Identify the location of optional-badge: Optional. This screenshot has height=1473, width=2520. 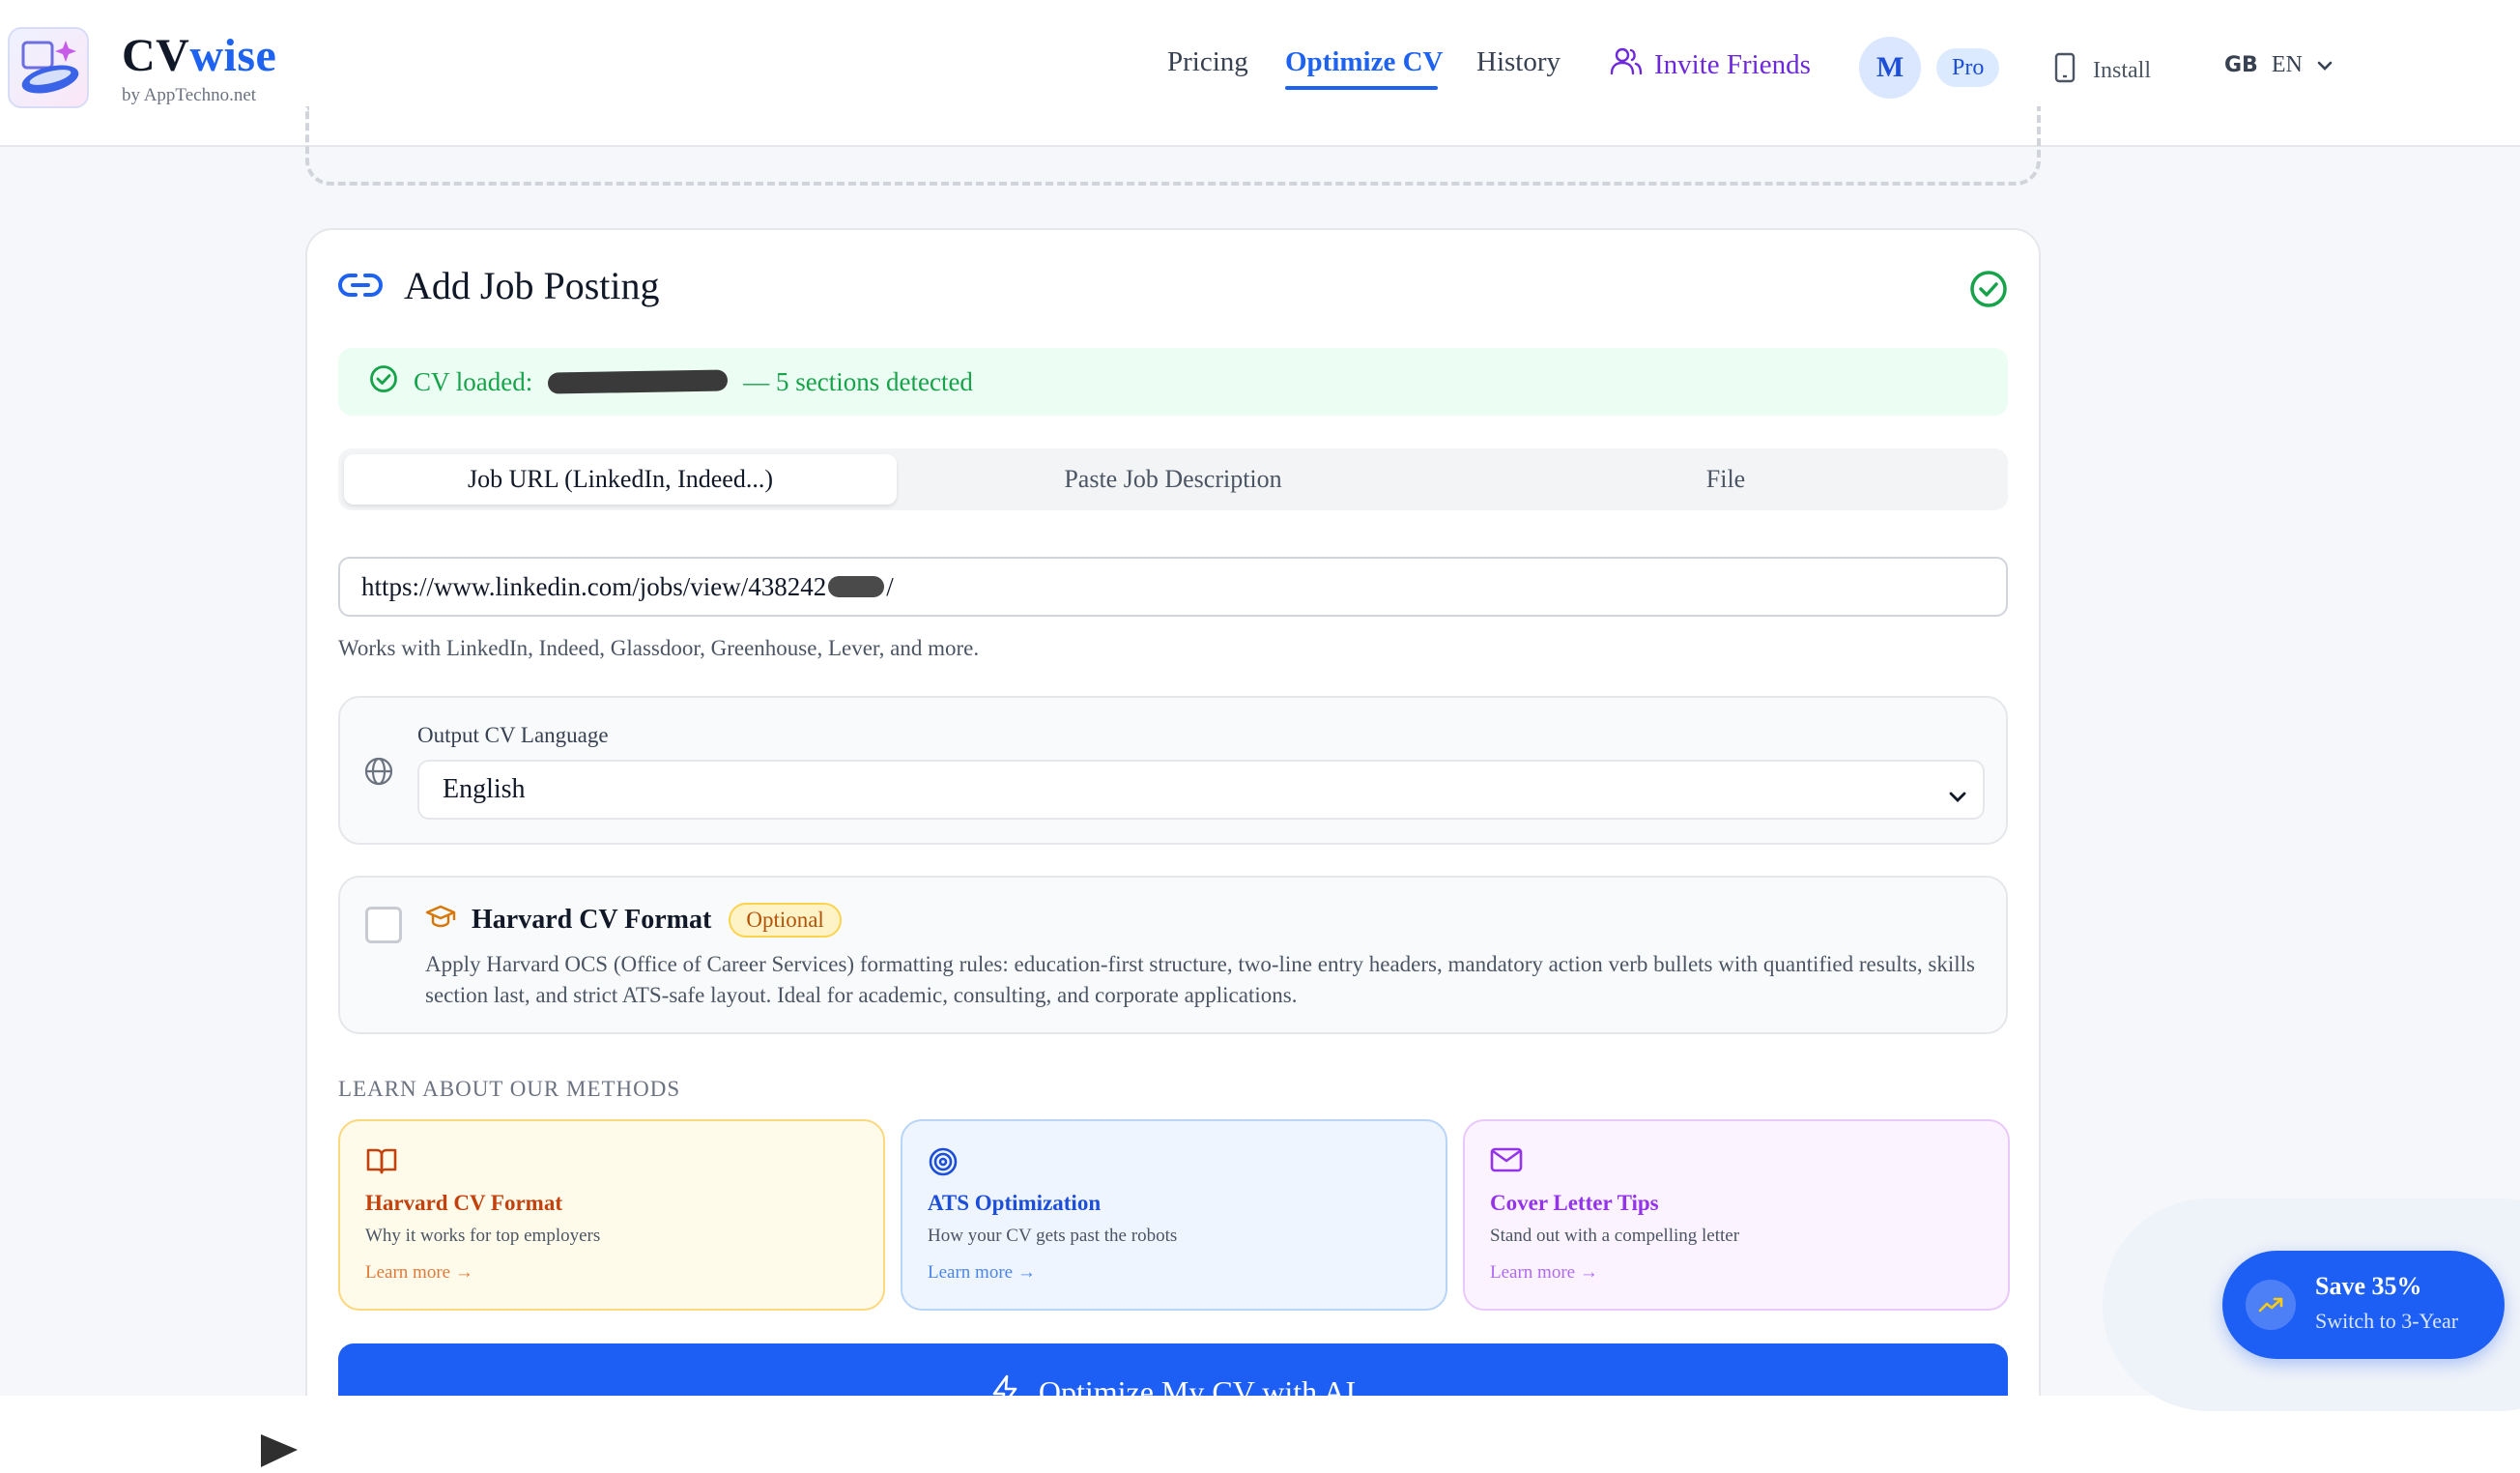
(786, 920).